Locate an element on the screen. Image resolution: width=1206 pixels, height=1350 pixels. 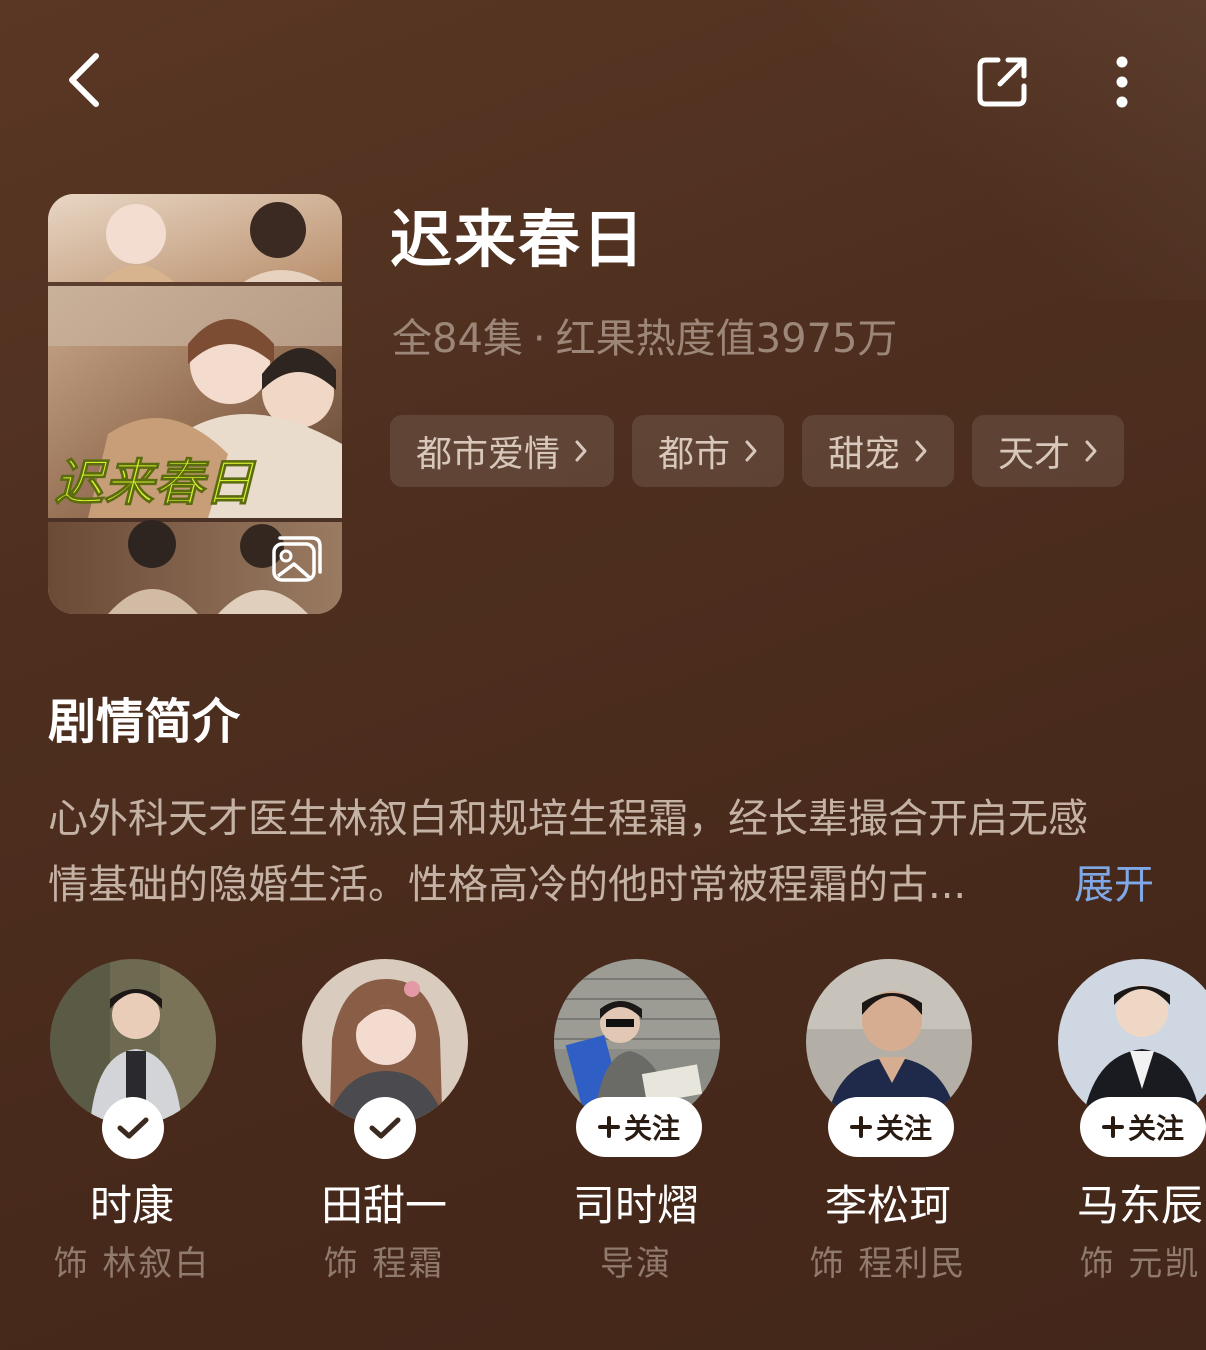
cast-name: 李松珂 is located at coordinates (887, 1205).